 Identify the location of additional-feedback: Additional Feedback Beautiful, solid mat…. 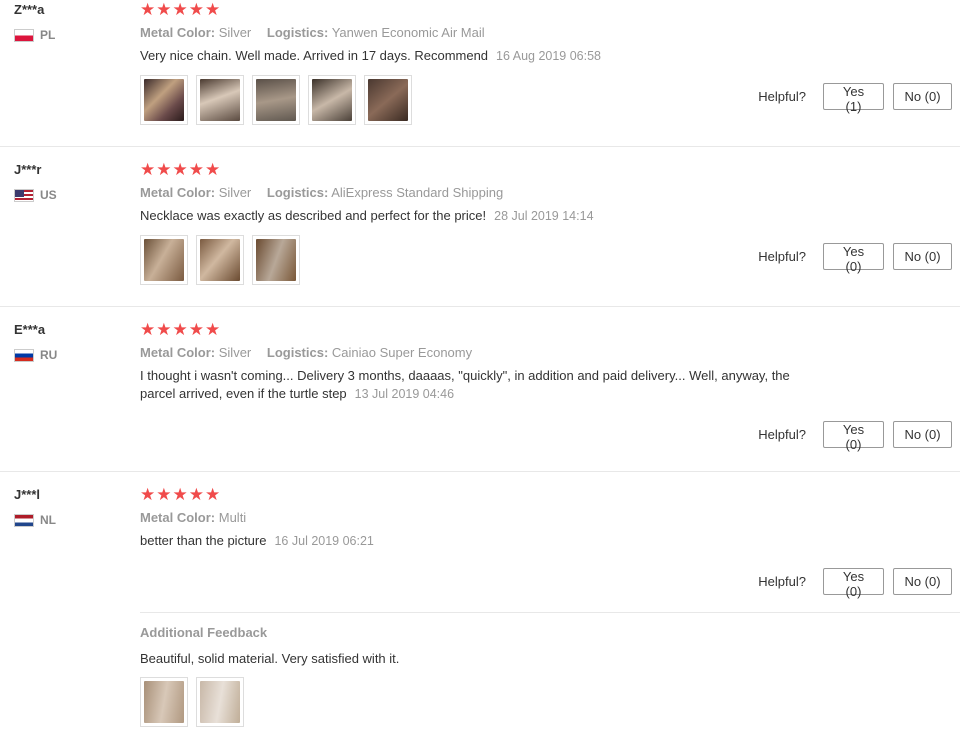
(550, 669).